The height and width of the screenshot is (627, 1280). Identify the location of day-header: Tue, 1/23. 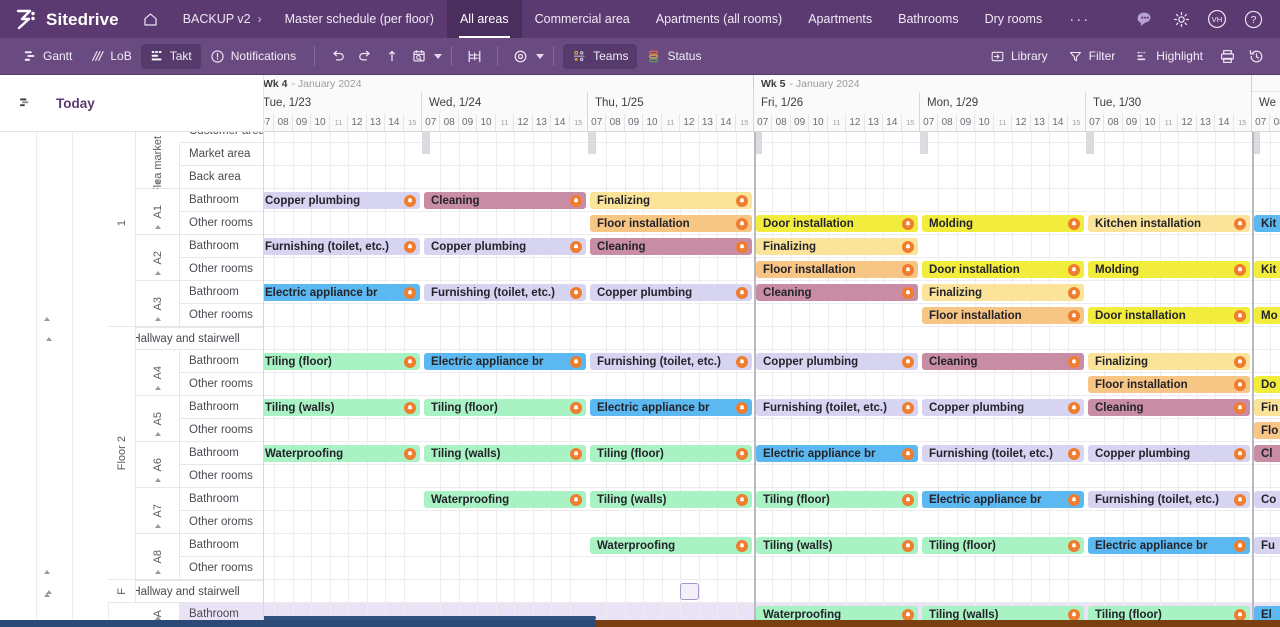
(343, 103).